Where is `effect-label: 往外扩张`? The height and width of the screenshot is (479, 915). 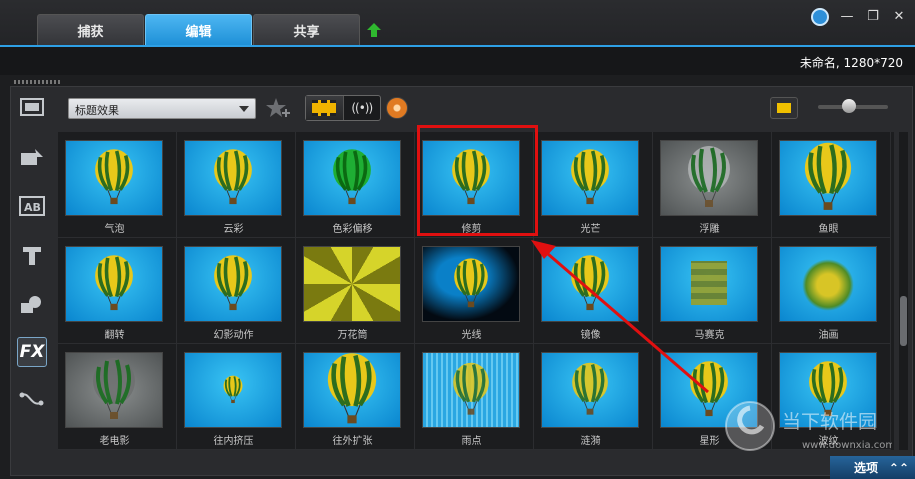 effect-label: 往外扩张 is located at coordinates (352, 441).